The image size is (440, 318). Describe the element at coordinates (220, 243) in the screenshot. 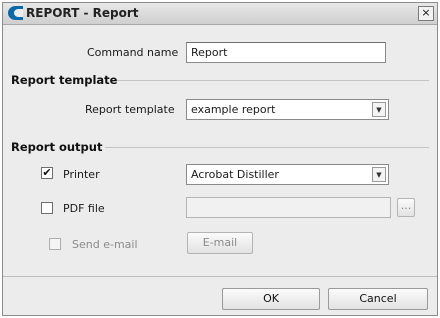

I see `email-button: E-mail` at that location.